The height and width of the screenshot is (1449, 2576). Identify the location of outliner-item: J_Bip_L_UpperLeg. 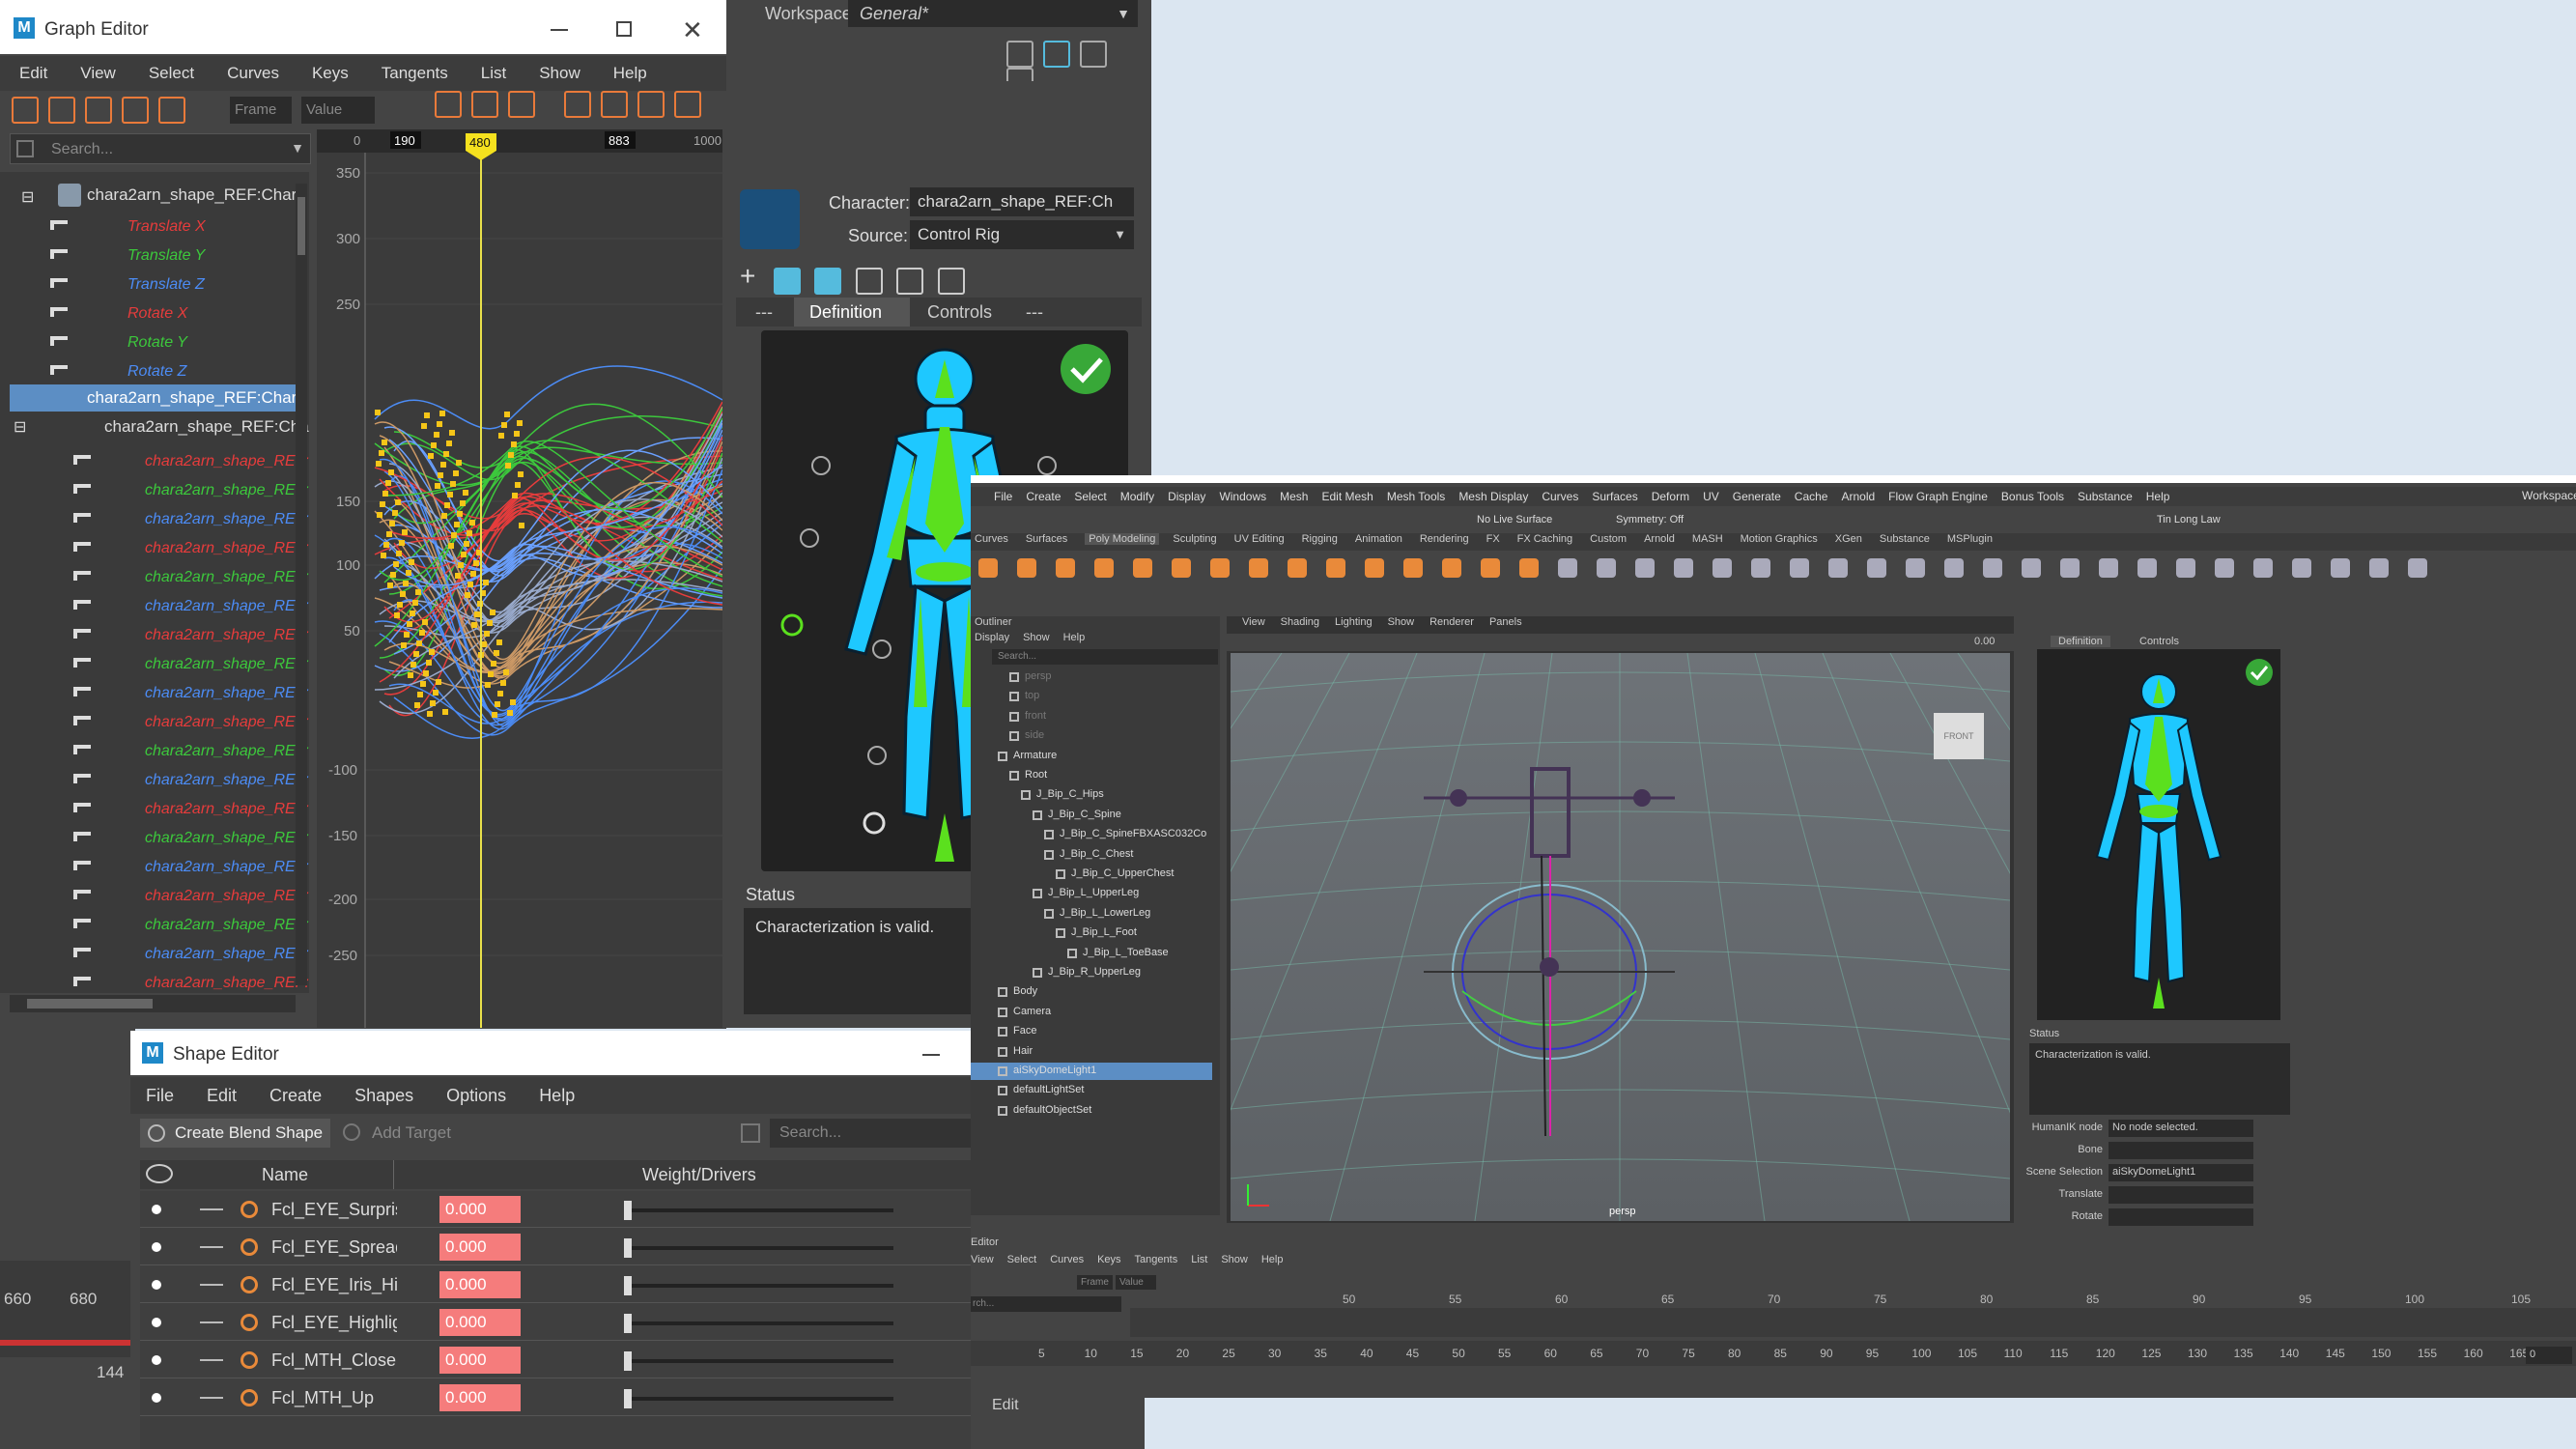
(1091, 893).